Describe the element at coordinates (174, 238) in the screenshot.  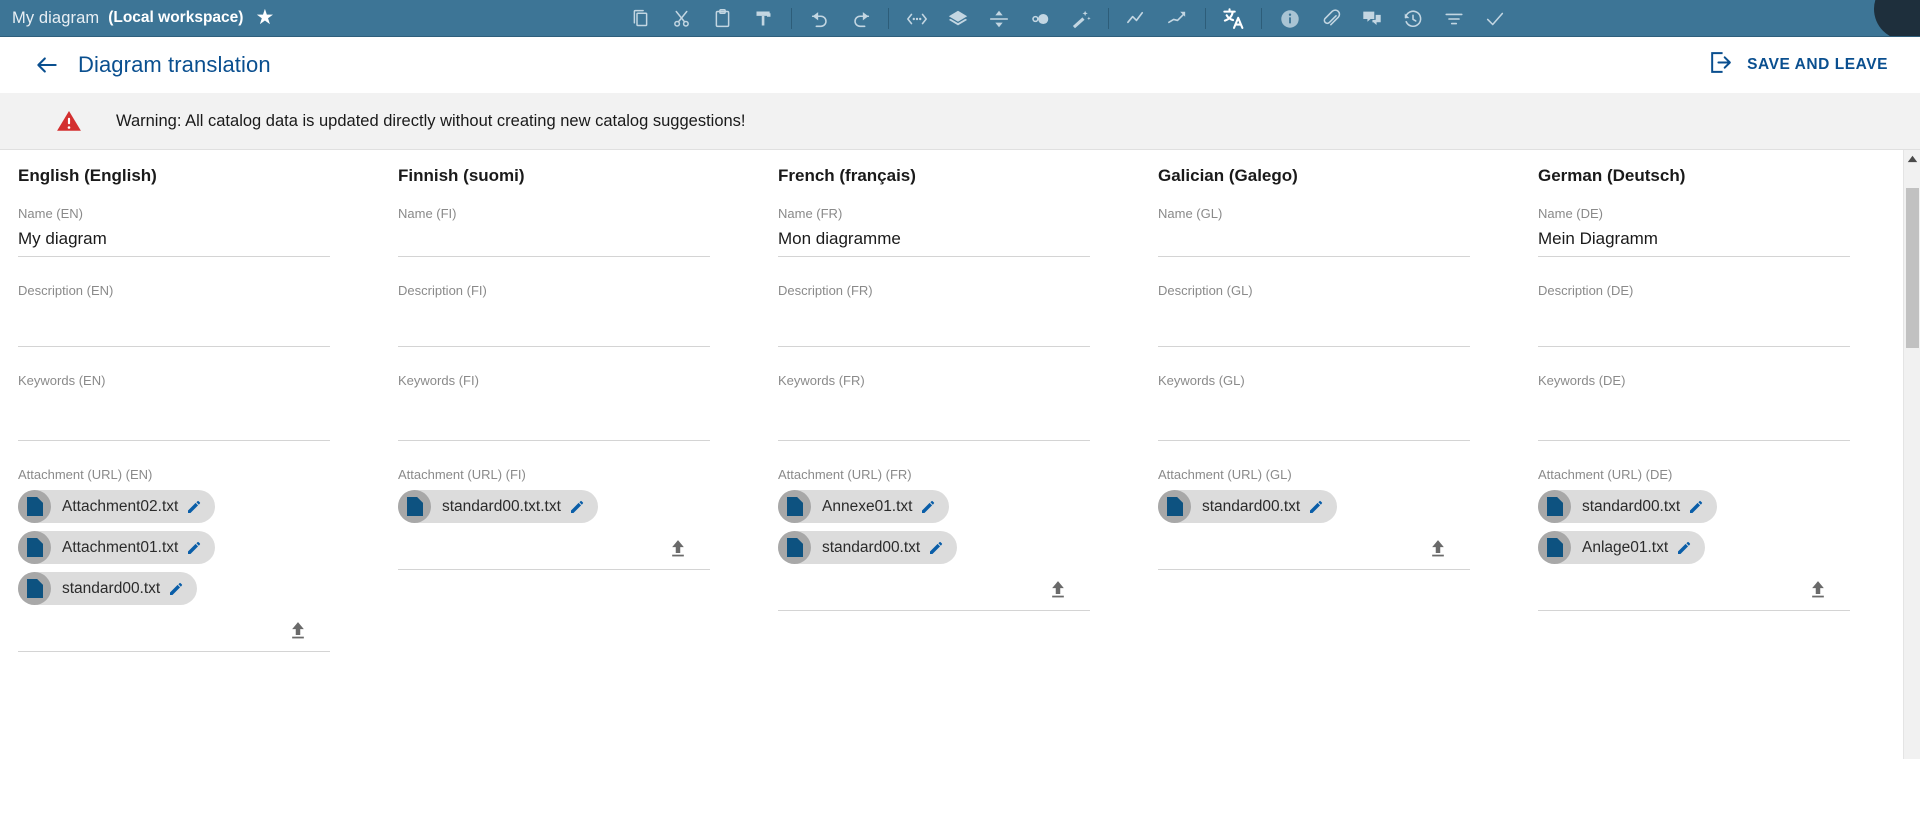
I see `name-input: My diagram` at that location.